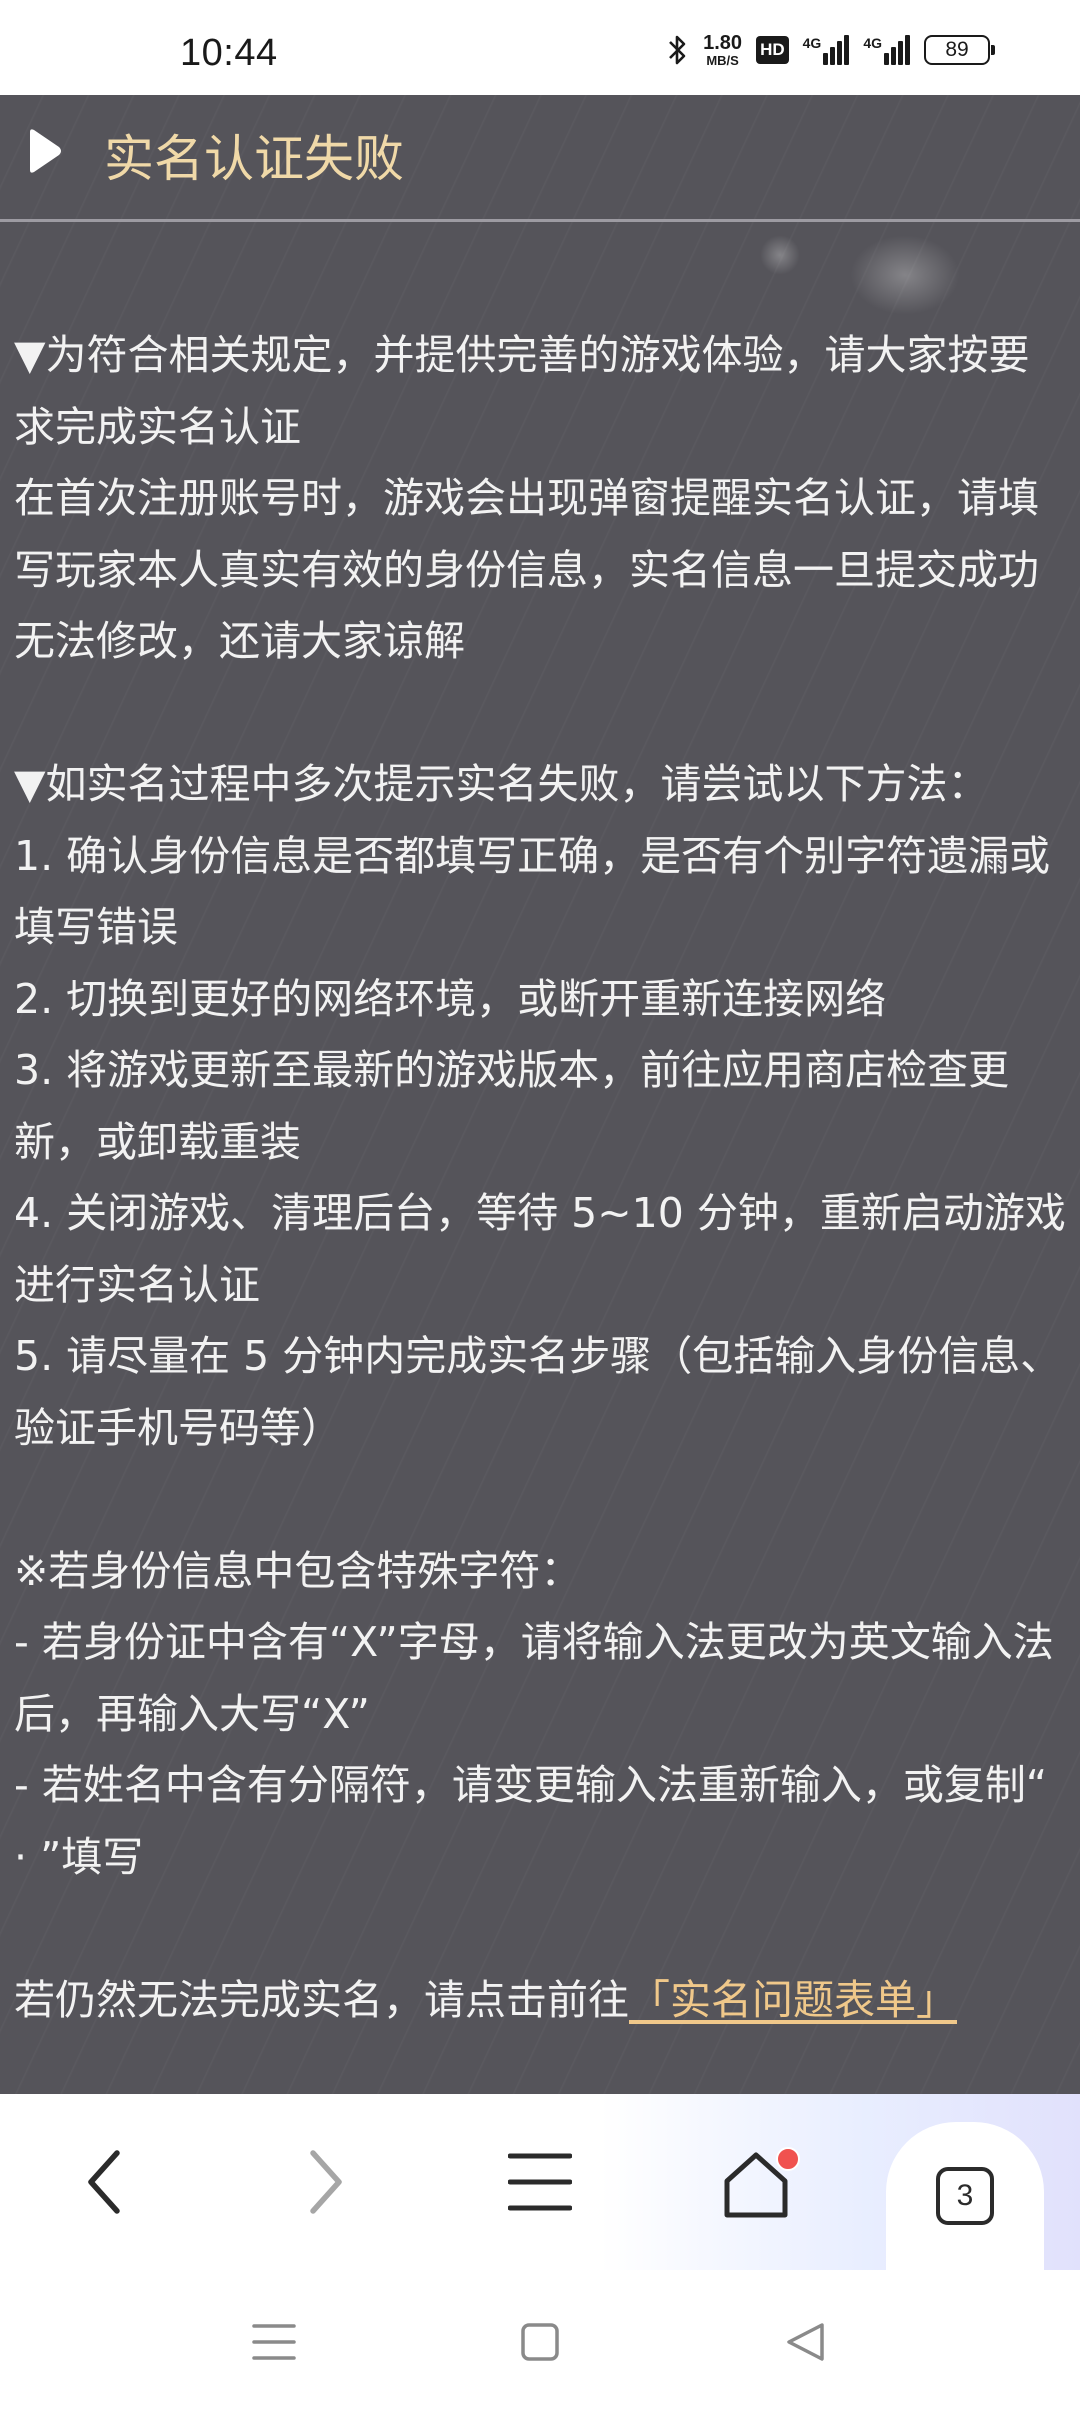  I want to click on status-time: 10:44, so click(229, 53).